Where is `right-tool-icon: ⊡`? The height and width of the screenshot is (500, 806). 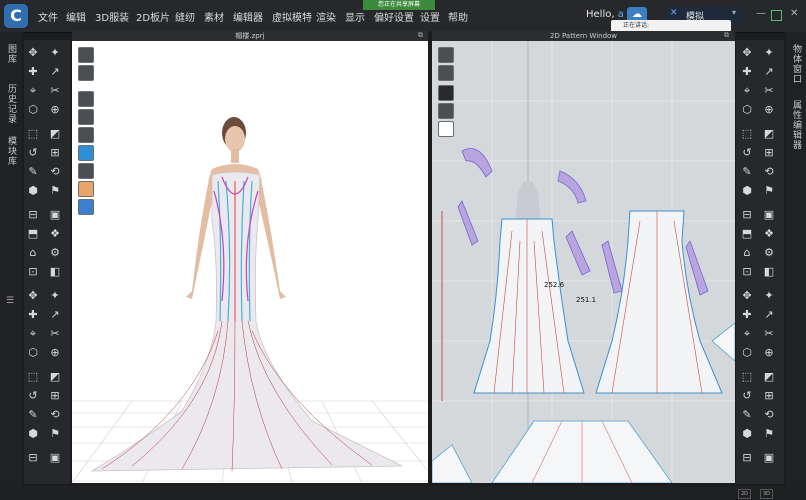
right-tool-icon: ⊡ is located at coordinates (747, 272).